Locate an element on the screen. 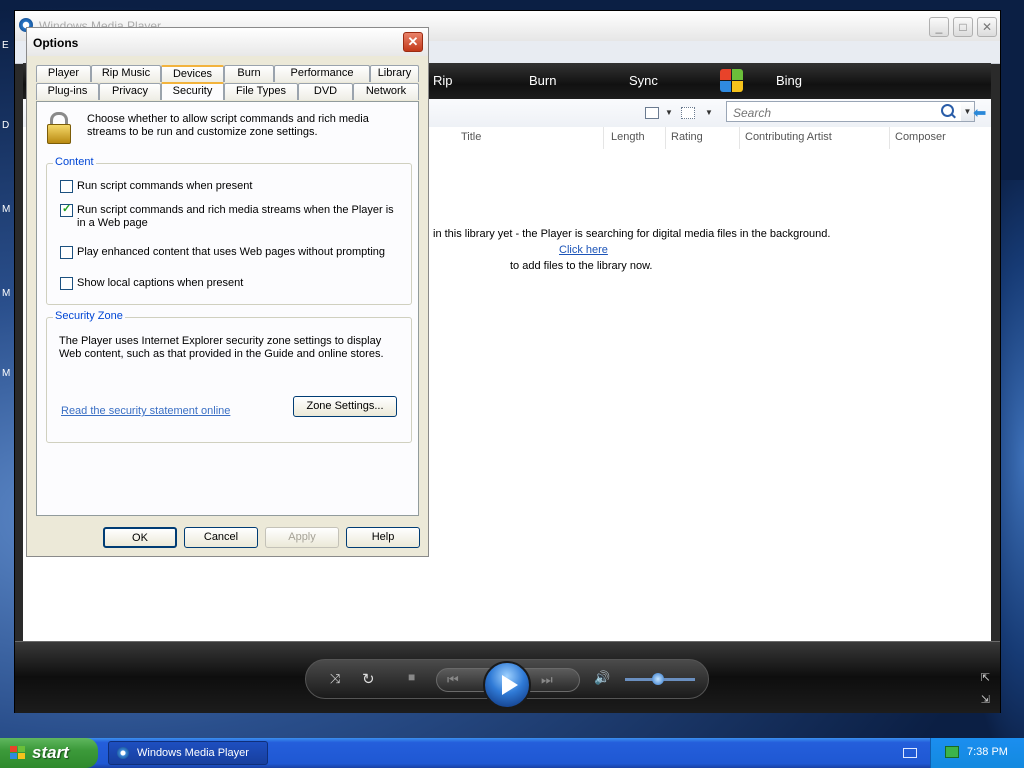 The image size is (1024, 768). search-box is located at coordinates (844, 111).